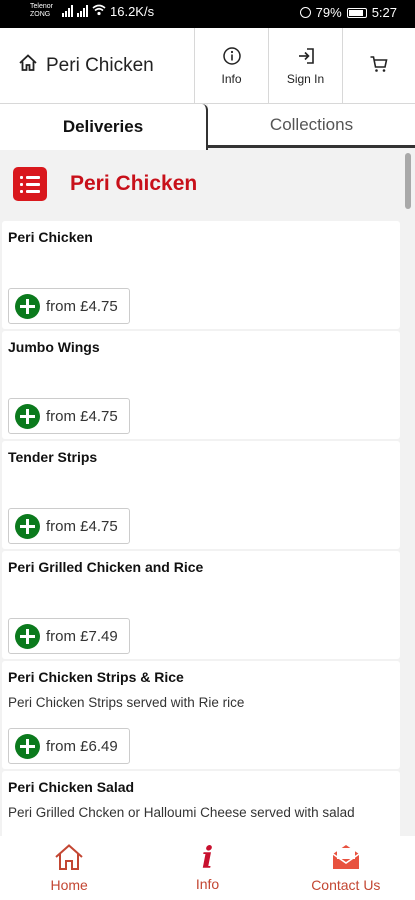  Describe the element at coordinates (306, 57) in the screenshot. I see `sign-in-icon` at that location.